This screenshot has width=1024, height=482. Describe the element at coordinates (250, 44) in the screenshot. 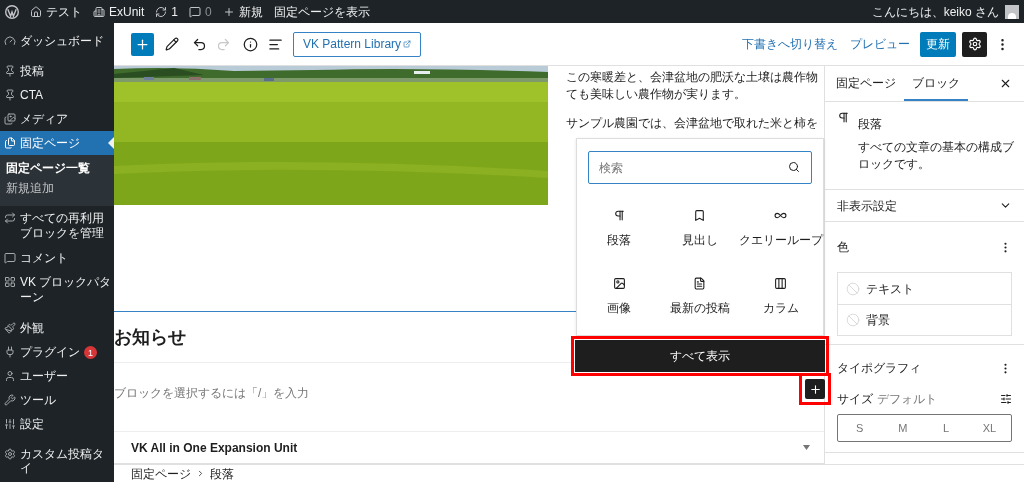

I see `info-icon` at that location.